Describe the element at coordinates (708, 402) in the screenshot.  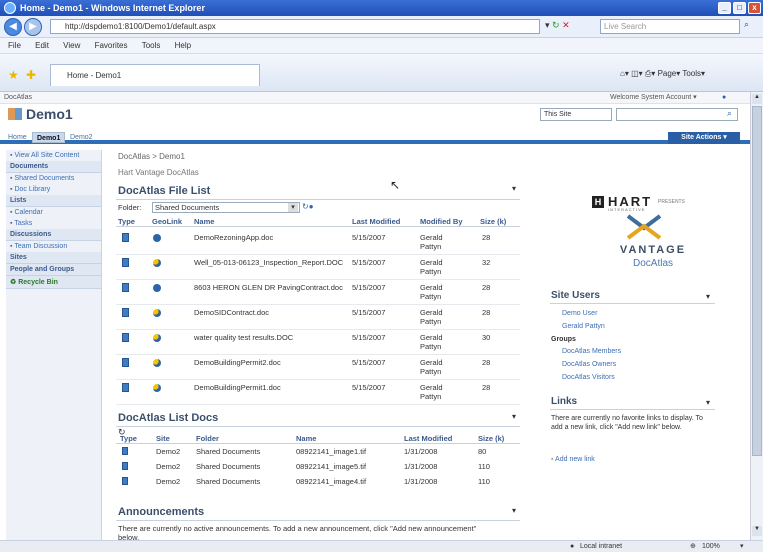
I see `links-menu-icon: ▾` at that location.